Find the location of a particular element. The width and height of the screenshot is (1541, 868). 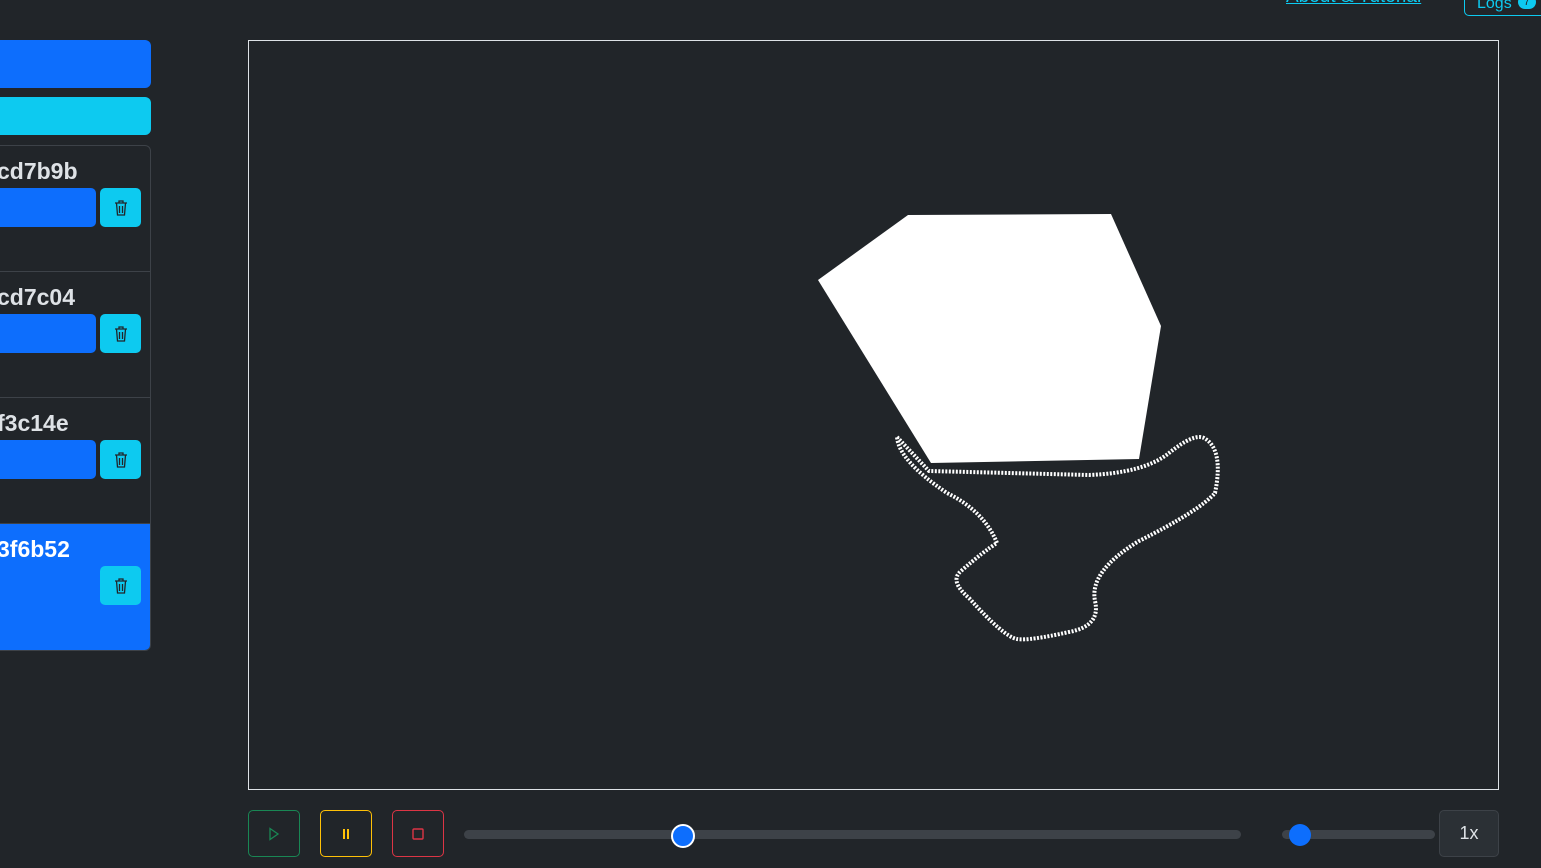

list-item: cd7c04 is located at coordinates (75, 335).